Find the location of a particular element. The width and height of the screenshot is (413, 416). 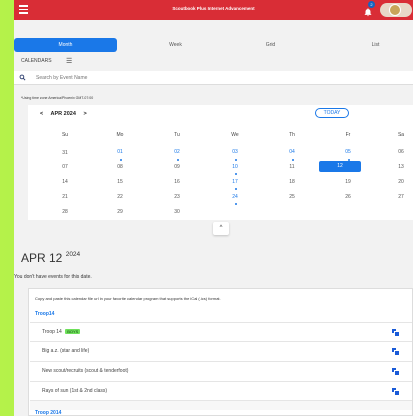

selected-date-title: APR 12 2024 is located at coordinates (50, 258).